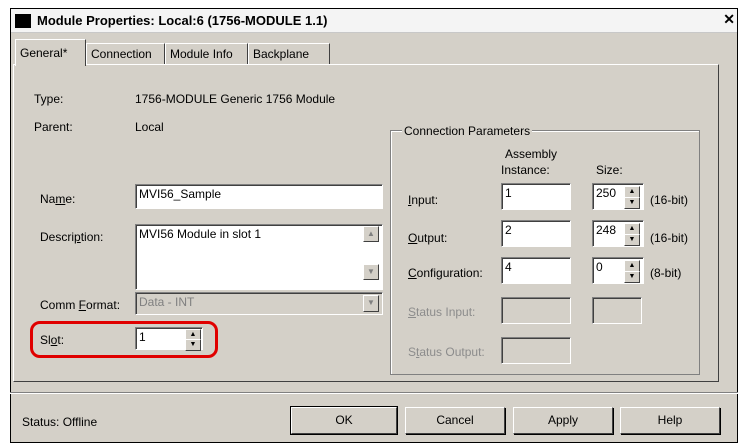 This screenshot has height=443, width=738. Describe the element at coordinates (446, 352) in the screenshot. I see `status-output-label: Status Output:` at that location.